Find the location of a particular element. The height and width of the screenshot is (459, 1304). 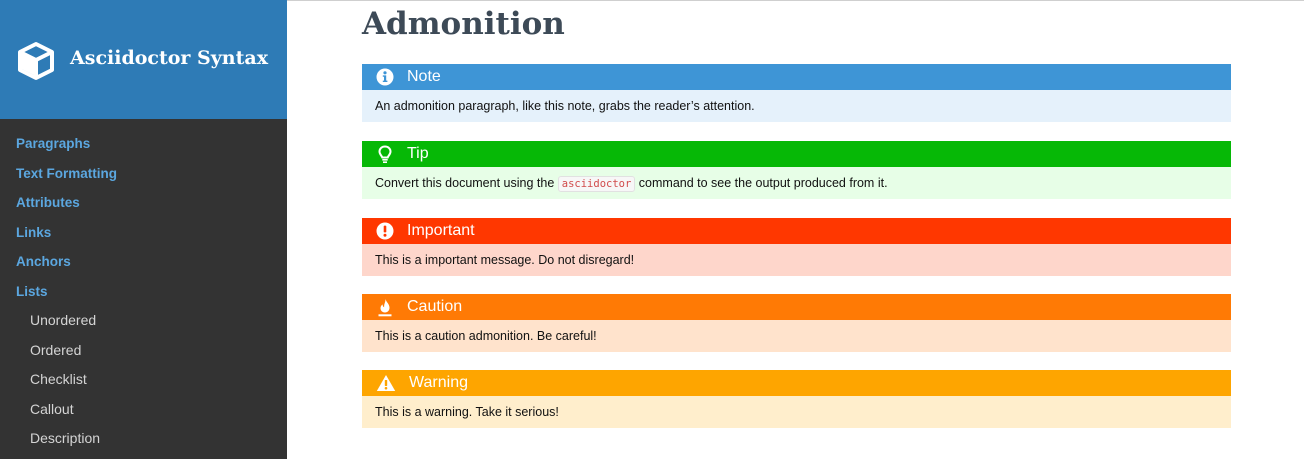

sidebar-subitem-callout: Callout is located at coordinates (143, 410).